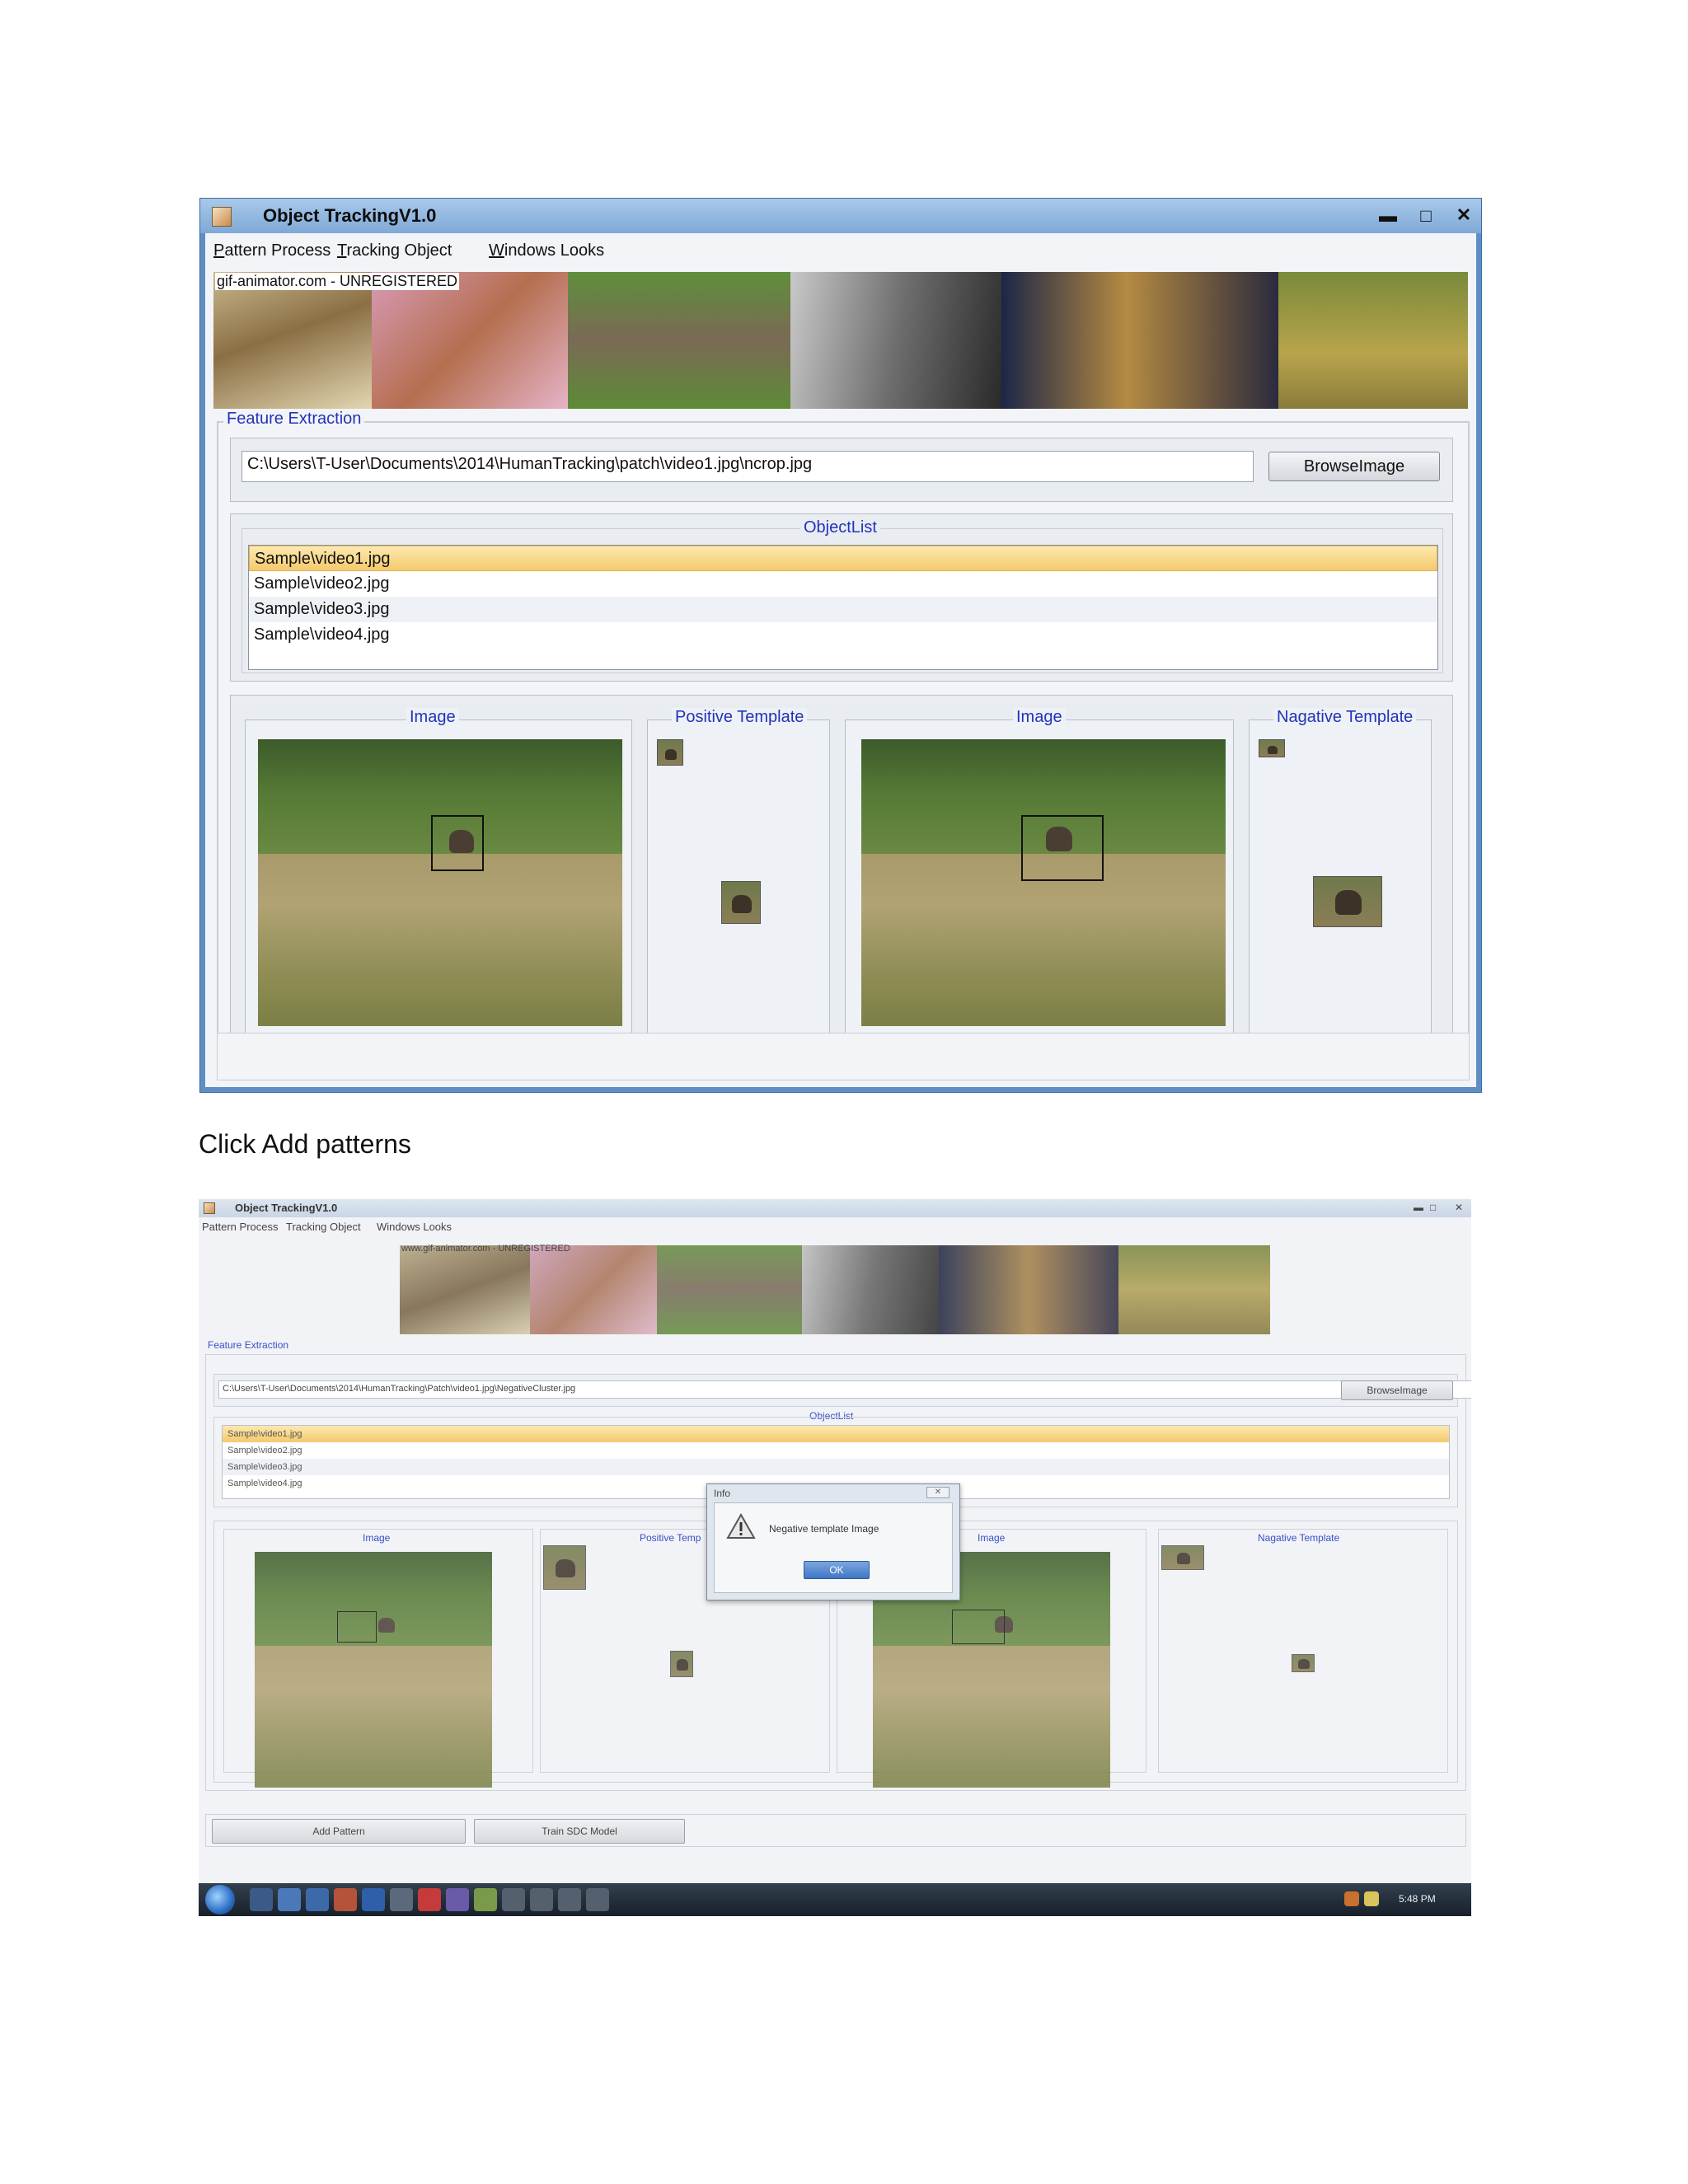  Describe the element at coordinates (844, 1056) in the screenshot. I see `status-strip` at that location.